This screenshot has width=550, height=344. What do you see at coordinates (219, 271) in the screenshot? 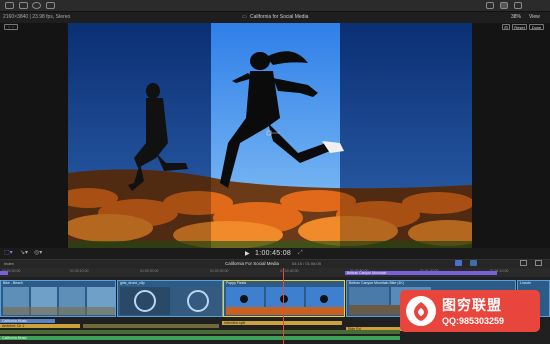
I see `ruler-tick: 01:00:30:00` at bounding box center [219, 271].